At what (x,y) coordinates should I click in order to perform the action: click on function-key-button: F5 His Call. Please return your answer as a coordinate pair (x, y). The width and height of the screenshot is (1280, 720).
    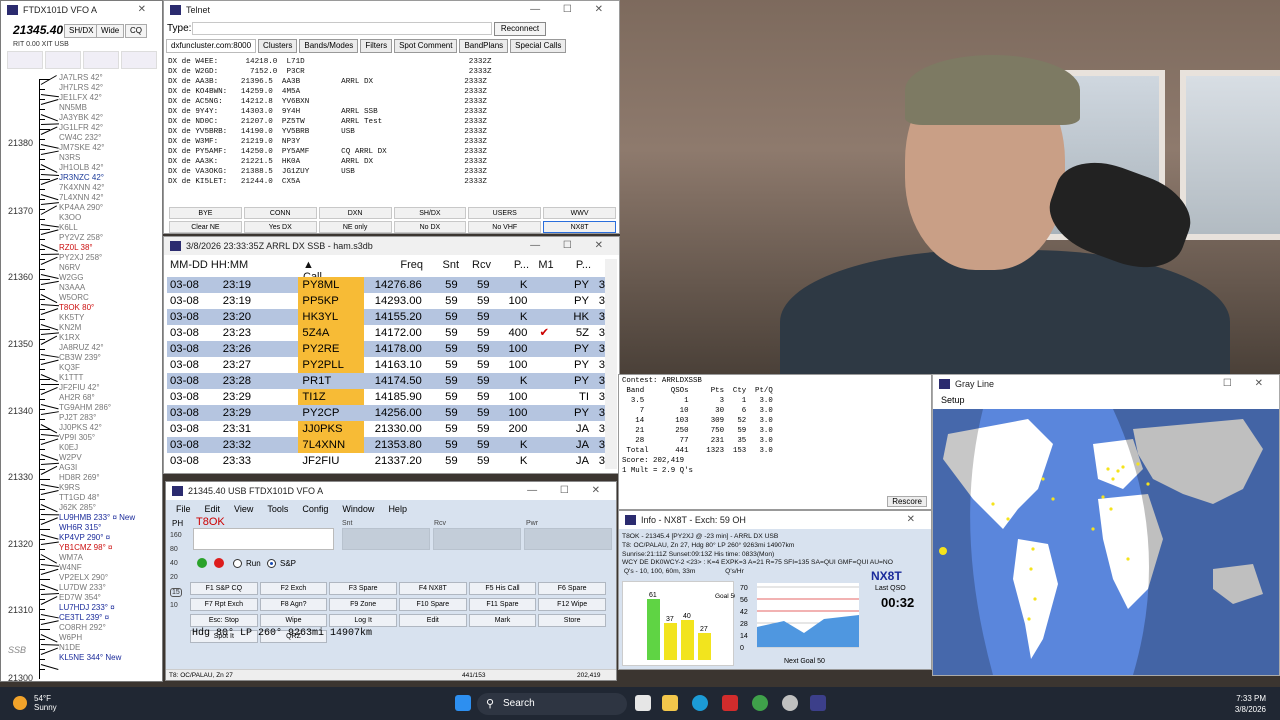
    Looking at the image, I should click on (502, 588).